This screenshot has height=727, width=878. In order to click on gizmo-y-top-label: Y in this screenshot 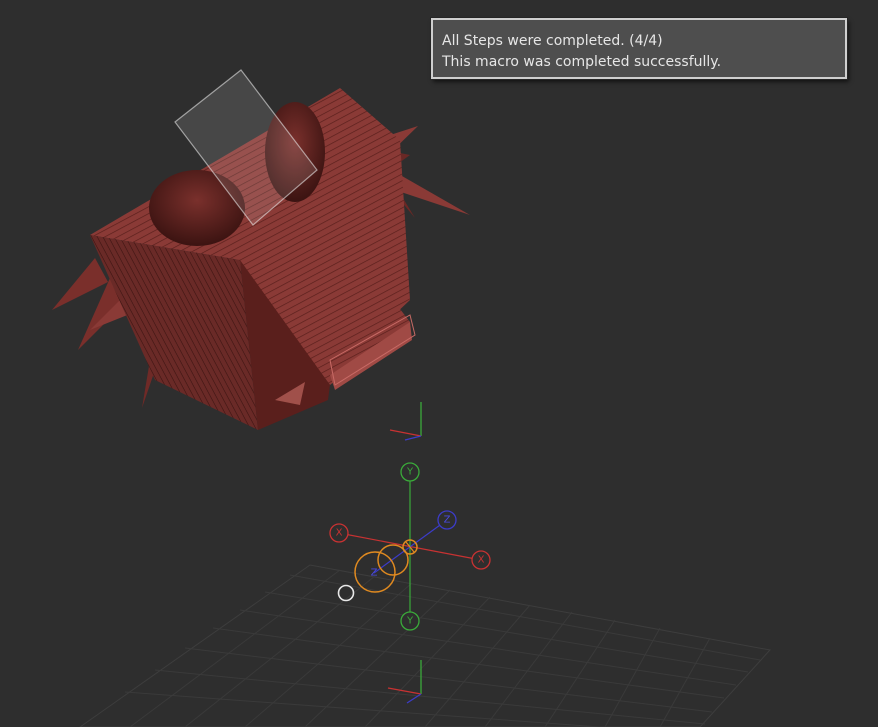, I will do `click(410, 472)`.